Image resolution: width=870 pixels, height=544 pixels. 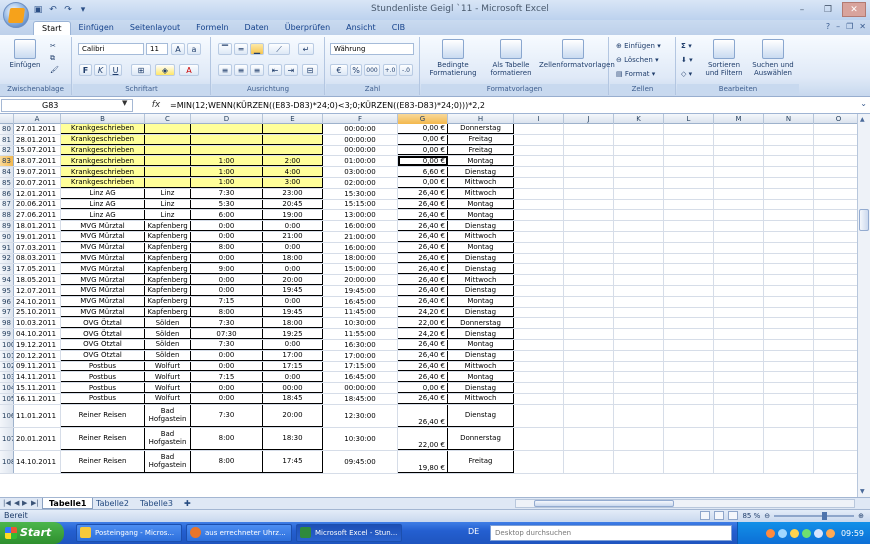 What do you see at coordinates (227, 204) in the screenshot?
I see `cell-d: 5:30` at bounding box center [227, 204].